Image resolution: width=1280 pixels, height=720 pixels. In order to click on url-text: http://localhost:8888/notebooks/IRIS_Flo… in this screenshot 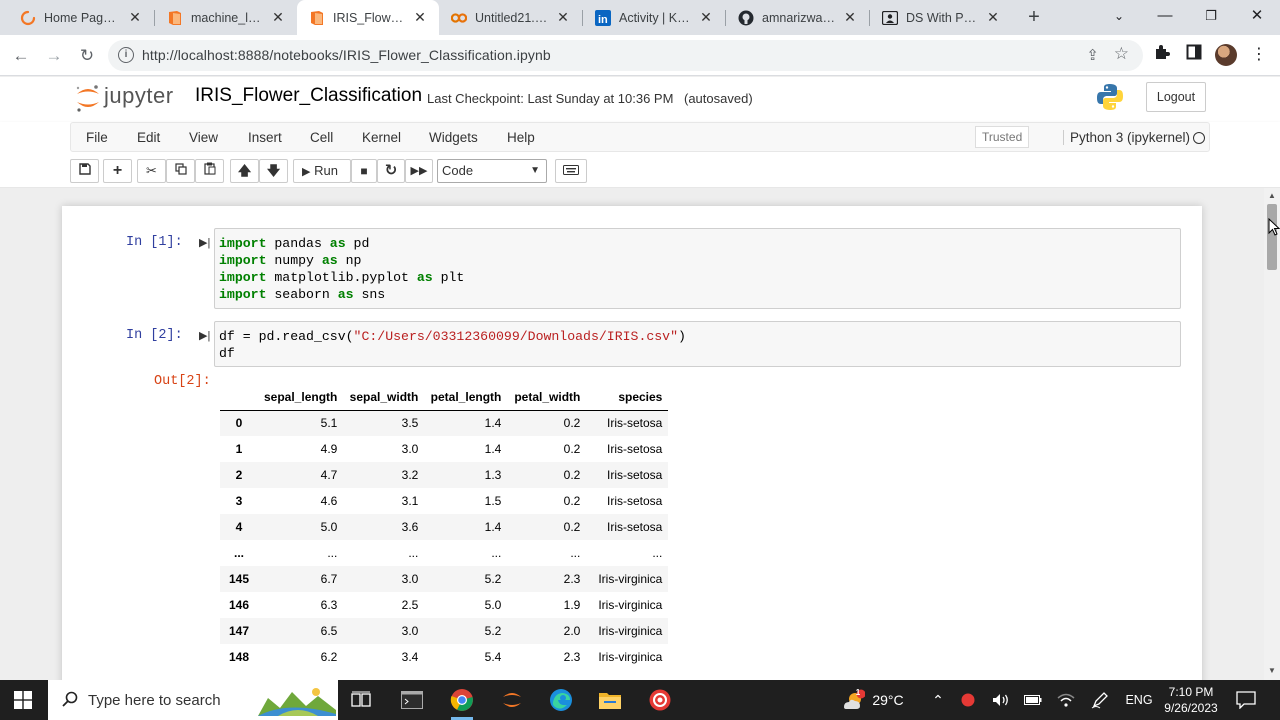, I will do `click(346, 55)`.